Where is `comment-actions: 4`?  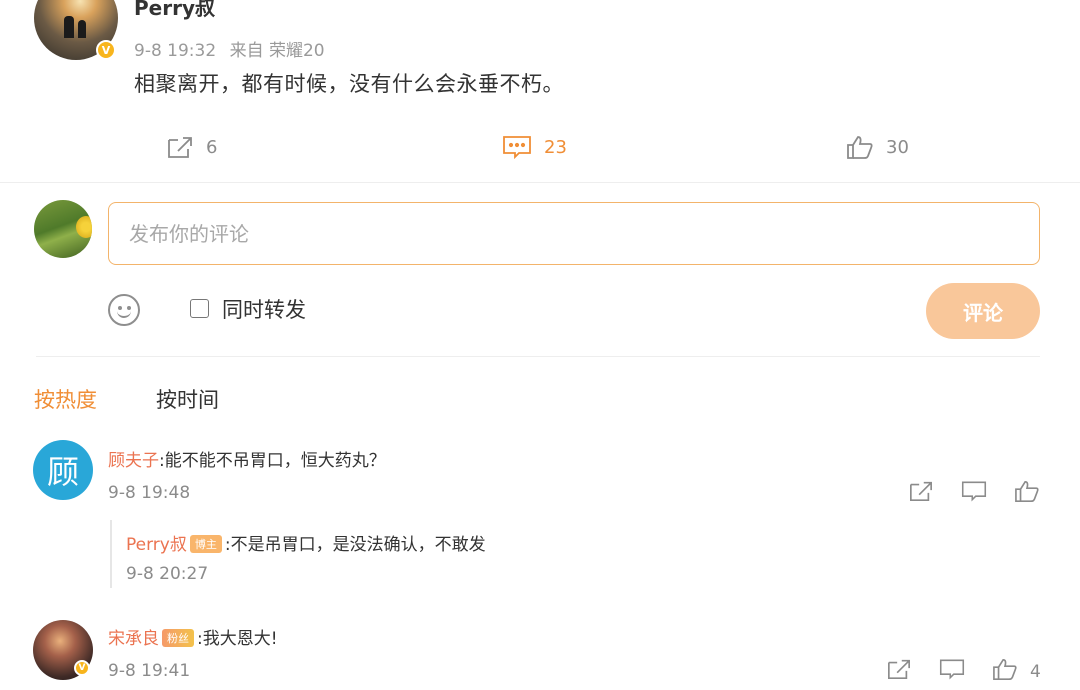
comment-actions: 4 is located at coordinates (963, 671).